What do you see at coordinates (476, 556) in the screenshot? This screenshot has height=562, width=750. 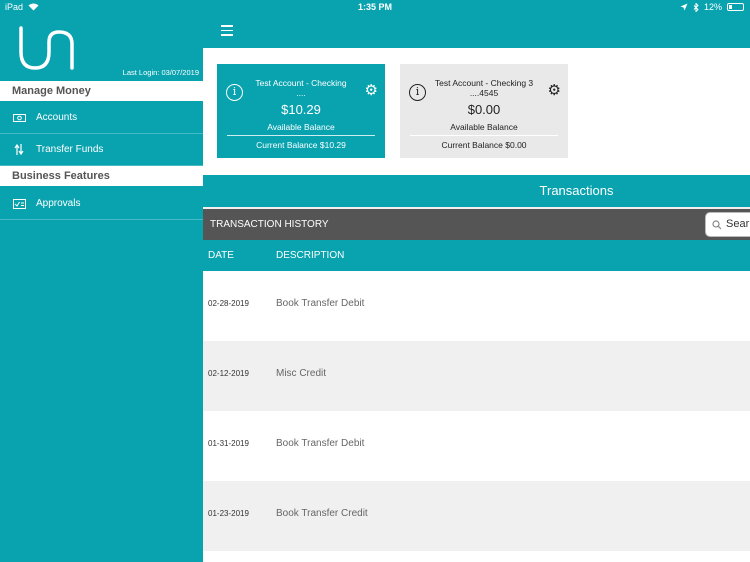 I see `table-row` at bounding box center [476, 556].